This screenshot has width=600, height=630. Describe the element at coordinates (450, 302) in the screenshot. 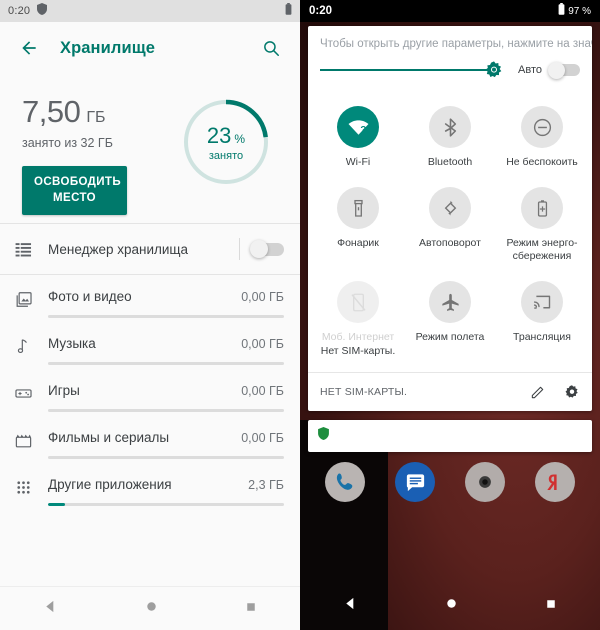

I see `airplane-icon` at that location.